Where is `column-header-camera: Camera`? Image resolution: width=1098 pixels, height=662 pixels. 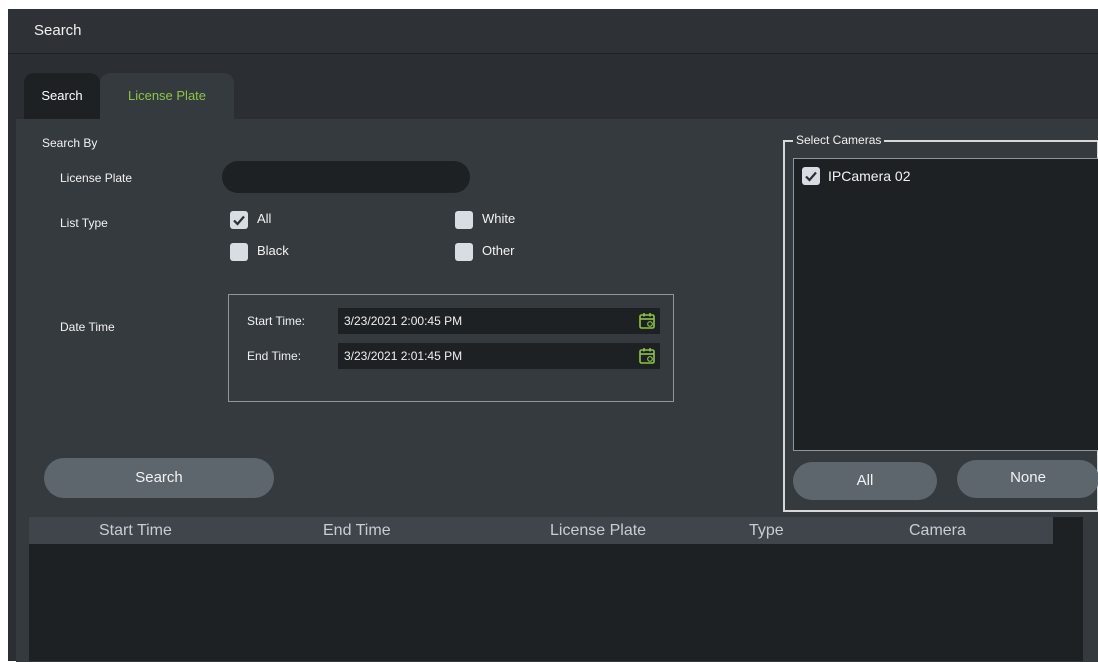
column-header-camera: Camera is located at coordinates (937, 531).